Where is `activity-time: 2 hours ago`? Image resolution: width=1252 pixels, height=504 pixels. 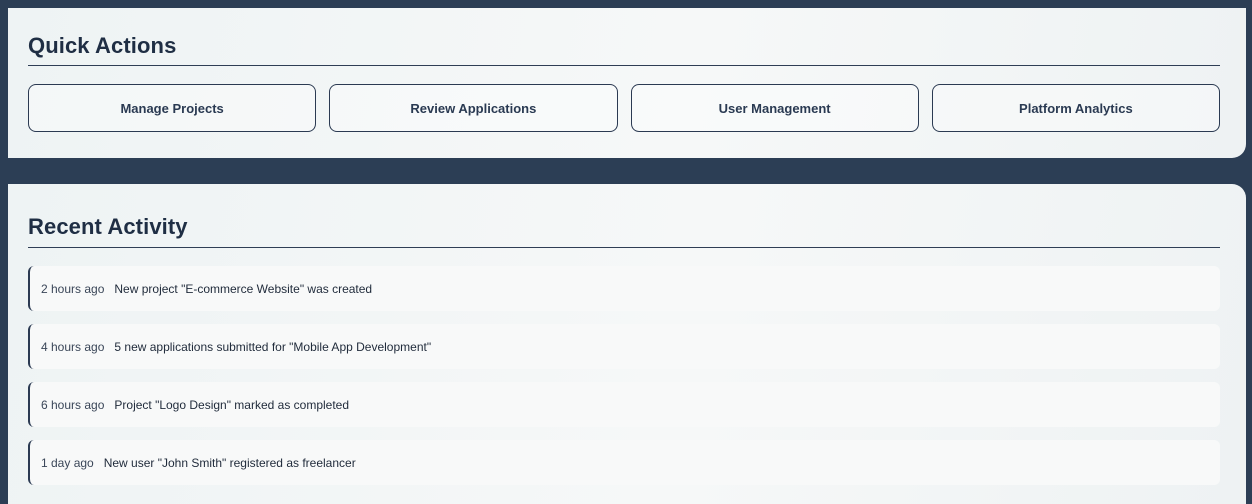
activity-time: 2 hours ago is located at coordinates (73, 288).